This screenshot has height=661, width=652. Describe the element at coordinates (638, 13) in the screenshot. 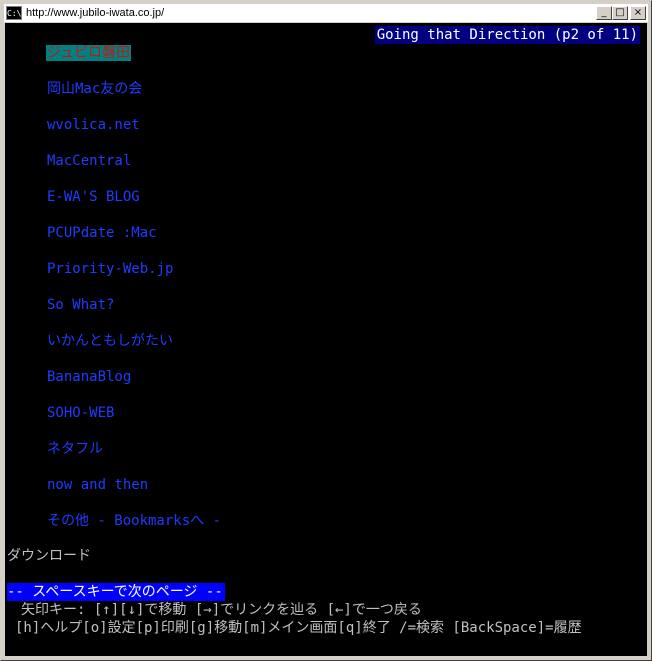

I see `close-button: ×` at that location.